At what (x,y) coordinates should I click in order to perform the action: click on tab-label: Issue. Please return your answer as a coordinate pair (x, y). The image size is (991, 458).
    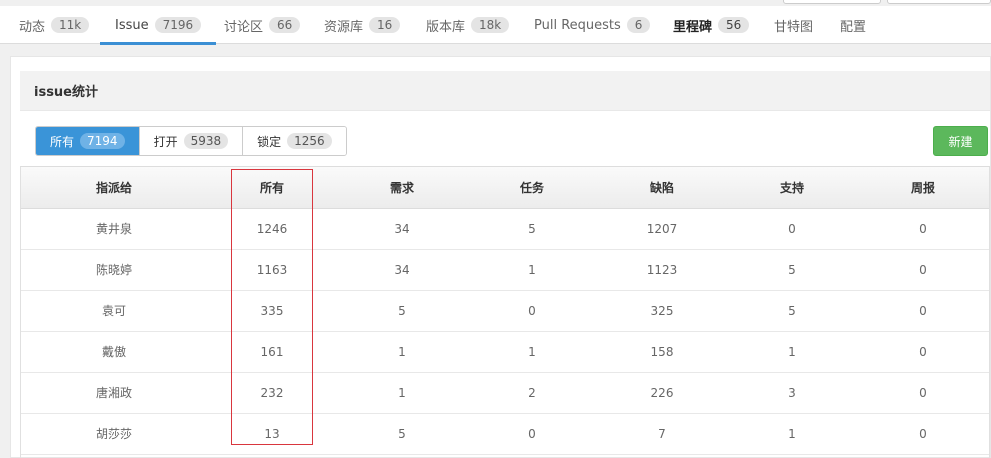
    Looking at the image, I should click on (132, 25).